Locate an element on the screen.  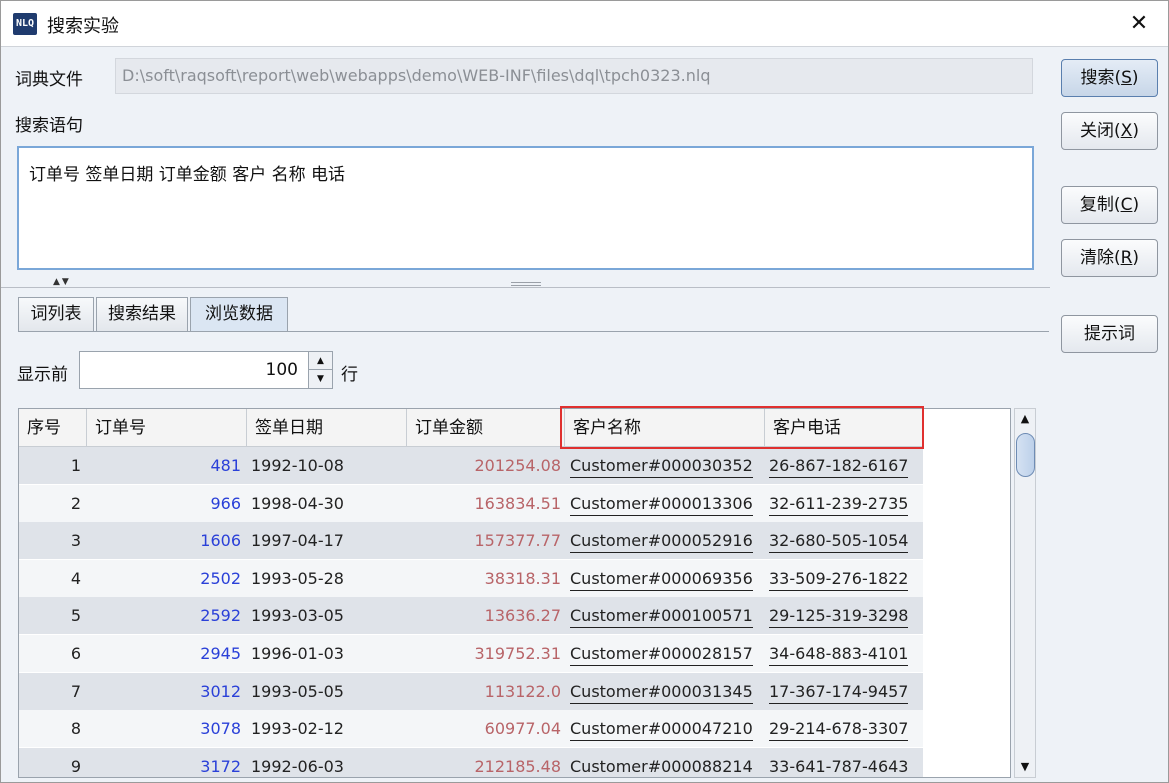
dict-file-label: 词典文件 is located at coordinates (49, 80).